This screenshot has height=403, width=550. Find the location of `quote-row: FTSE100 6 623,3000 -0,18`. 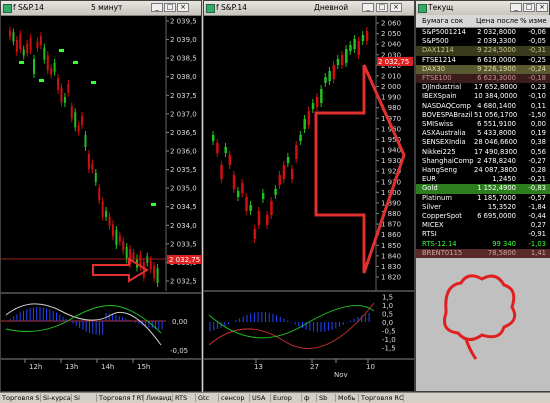

quote-row: FTSE100 6 623,3000 -0,18 is located at coordinates (483, 79).